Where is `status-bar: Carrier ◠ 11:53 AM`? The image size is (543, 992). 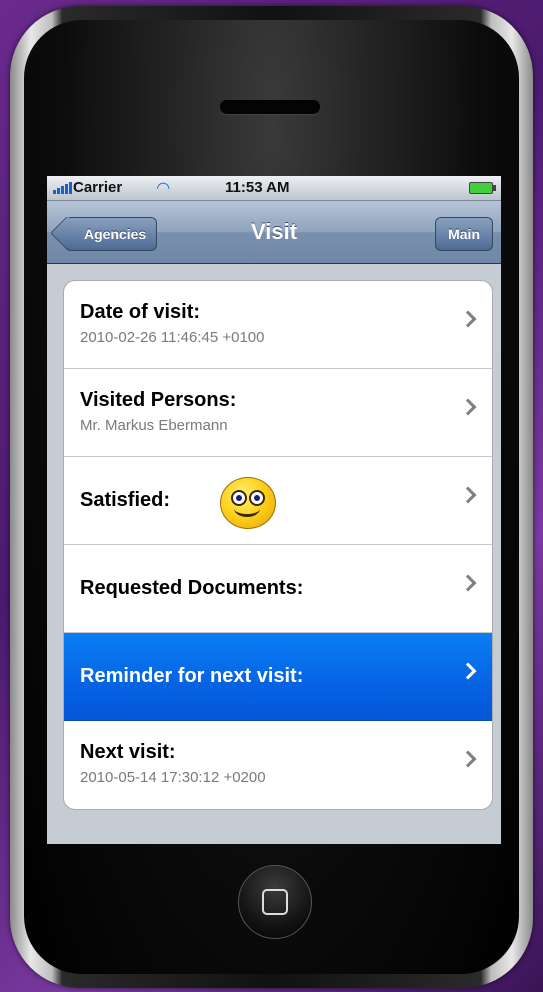
status-bar: Carrier ◠ 11:53 AM is located at coordinates (274, 188).